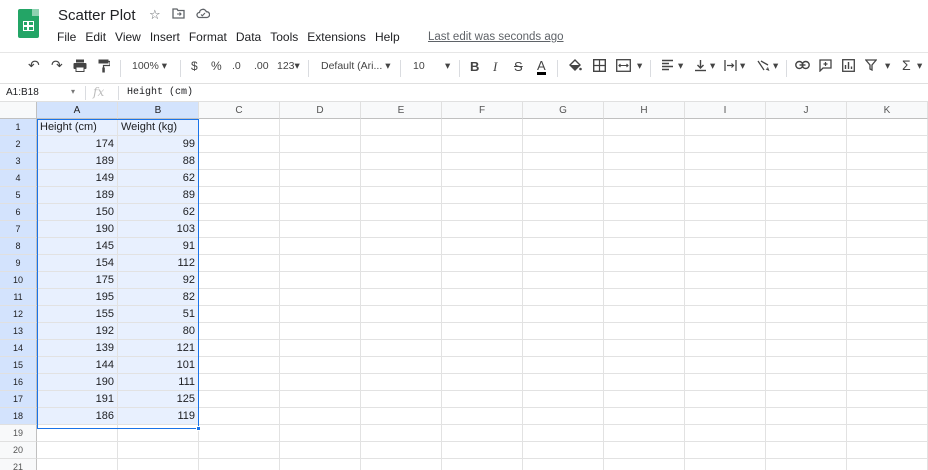 This screenshot has width=928, height=470. Describe the element at coordinates (575, 67) in the screenshot. I see `fill-color-icon` at that location.